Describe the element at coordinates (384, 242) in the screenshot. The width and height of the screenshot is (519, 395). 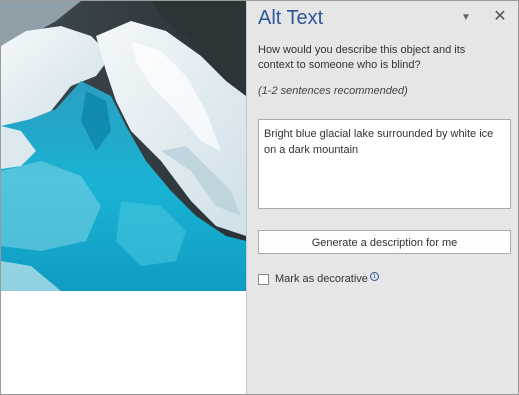
I see `generate-description-button: Generate a description for me` at that location.